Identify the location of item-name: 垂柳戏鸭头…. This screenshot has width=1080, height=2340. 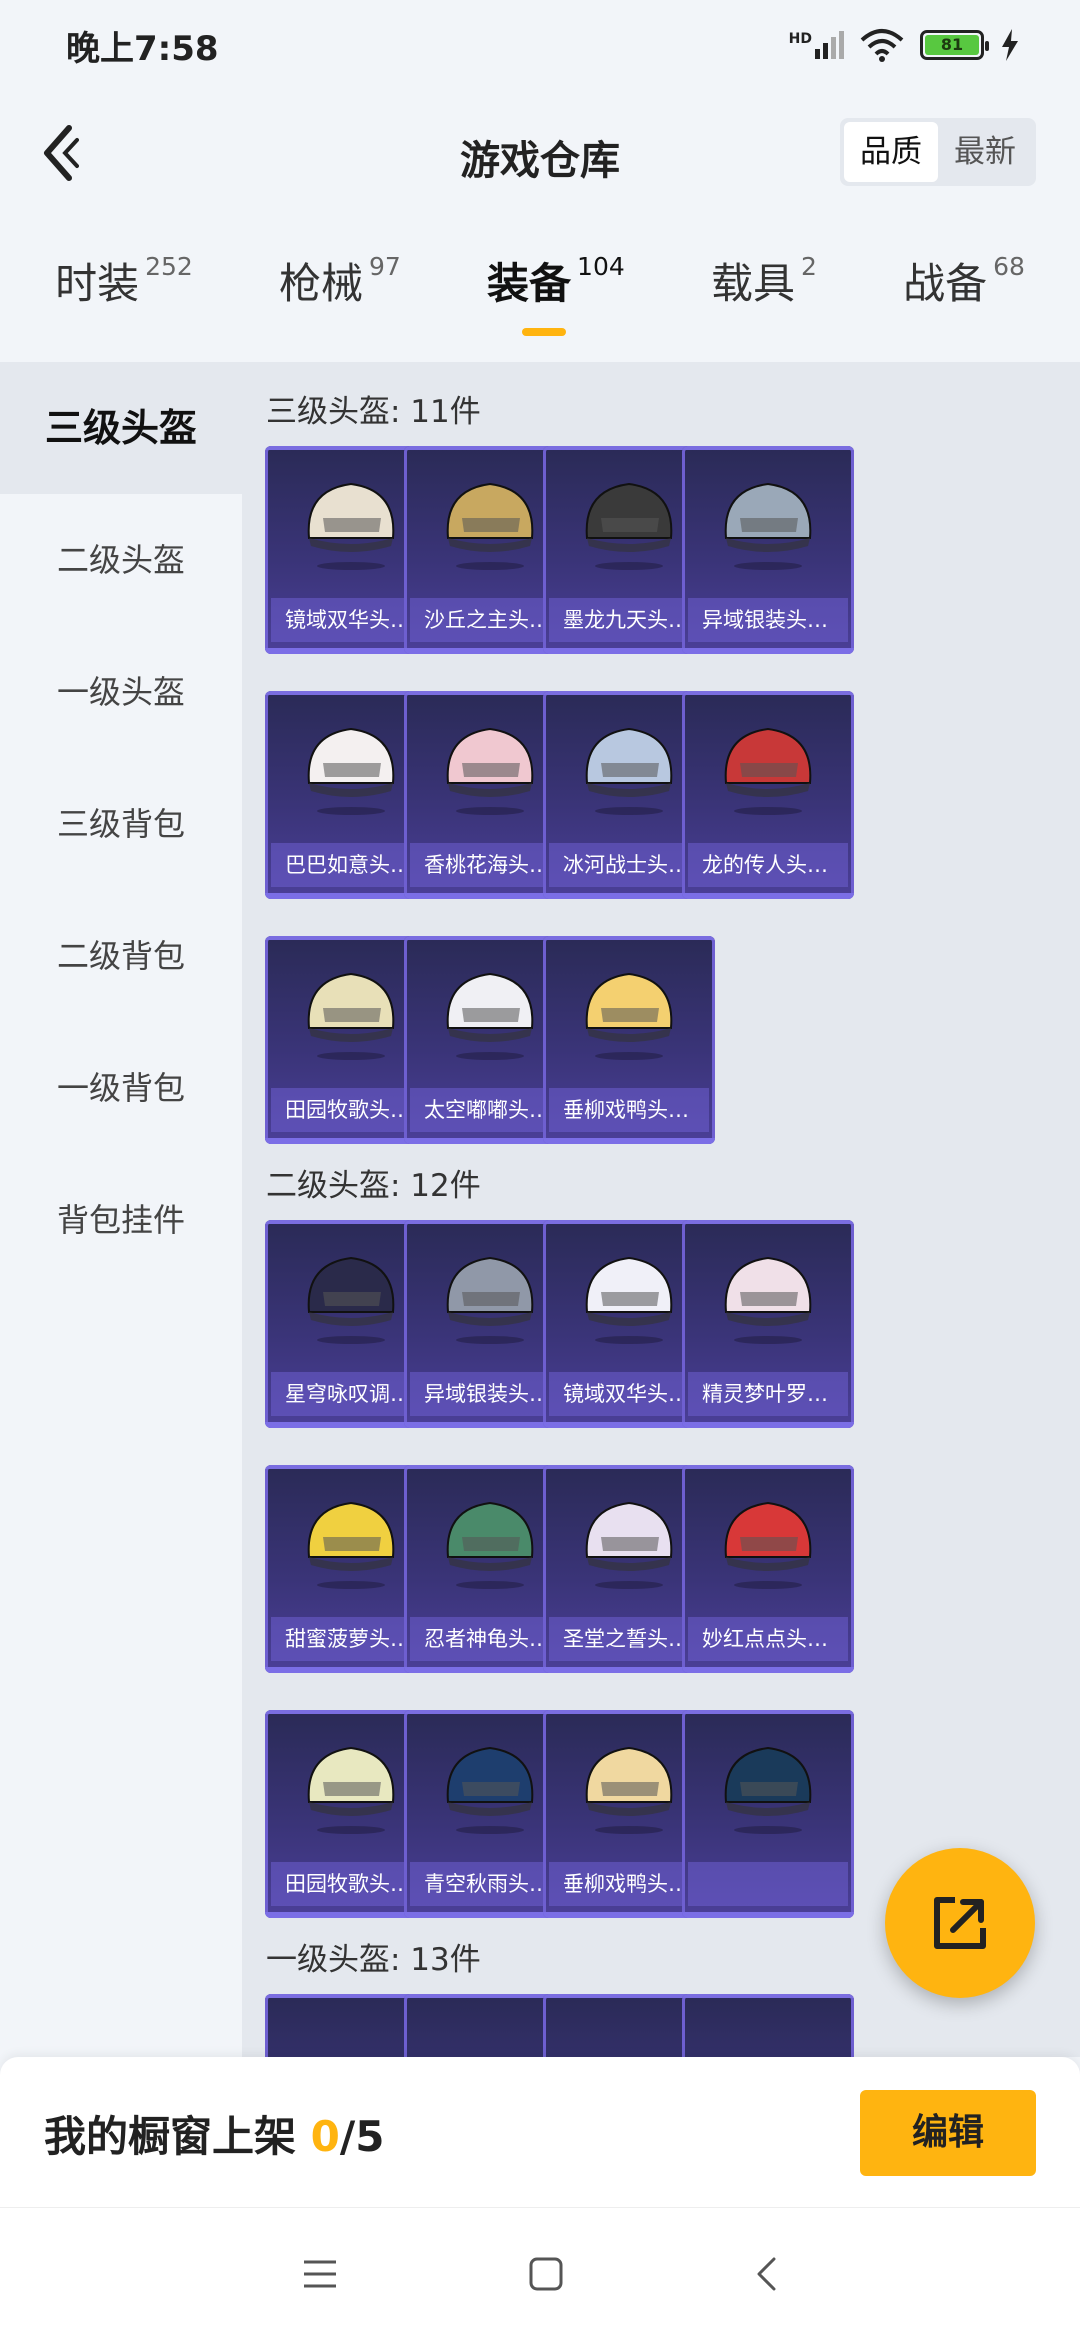
(629, 1110).